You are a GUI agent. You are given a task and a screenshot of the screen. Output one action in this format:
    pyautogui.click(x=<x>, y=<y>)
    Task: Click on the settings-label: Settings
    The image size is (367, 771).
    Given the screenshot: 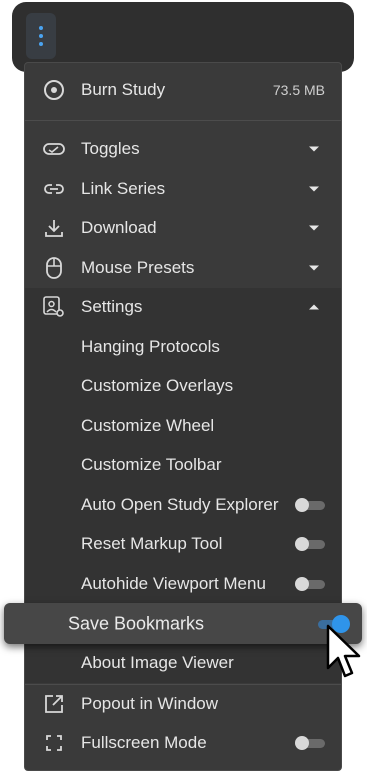 What is the action you would take?
    pyautogui.click(x=112, y=306)
    